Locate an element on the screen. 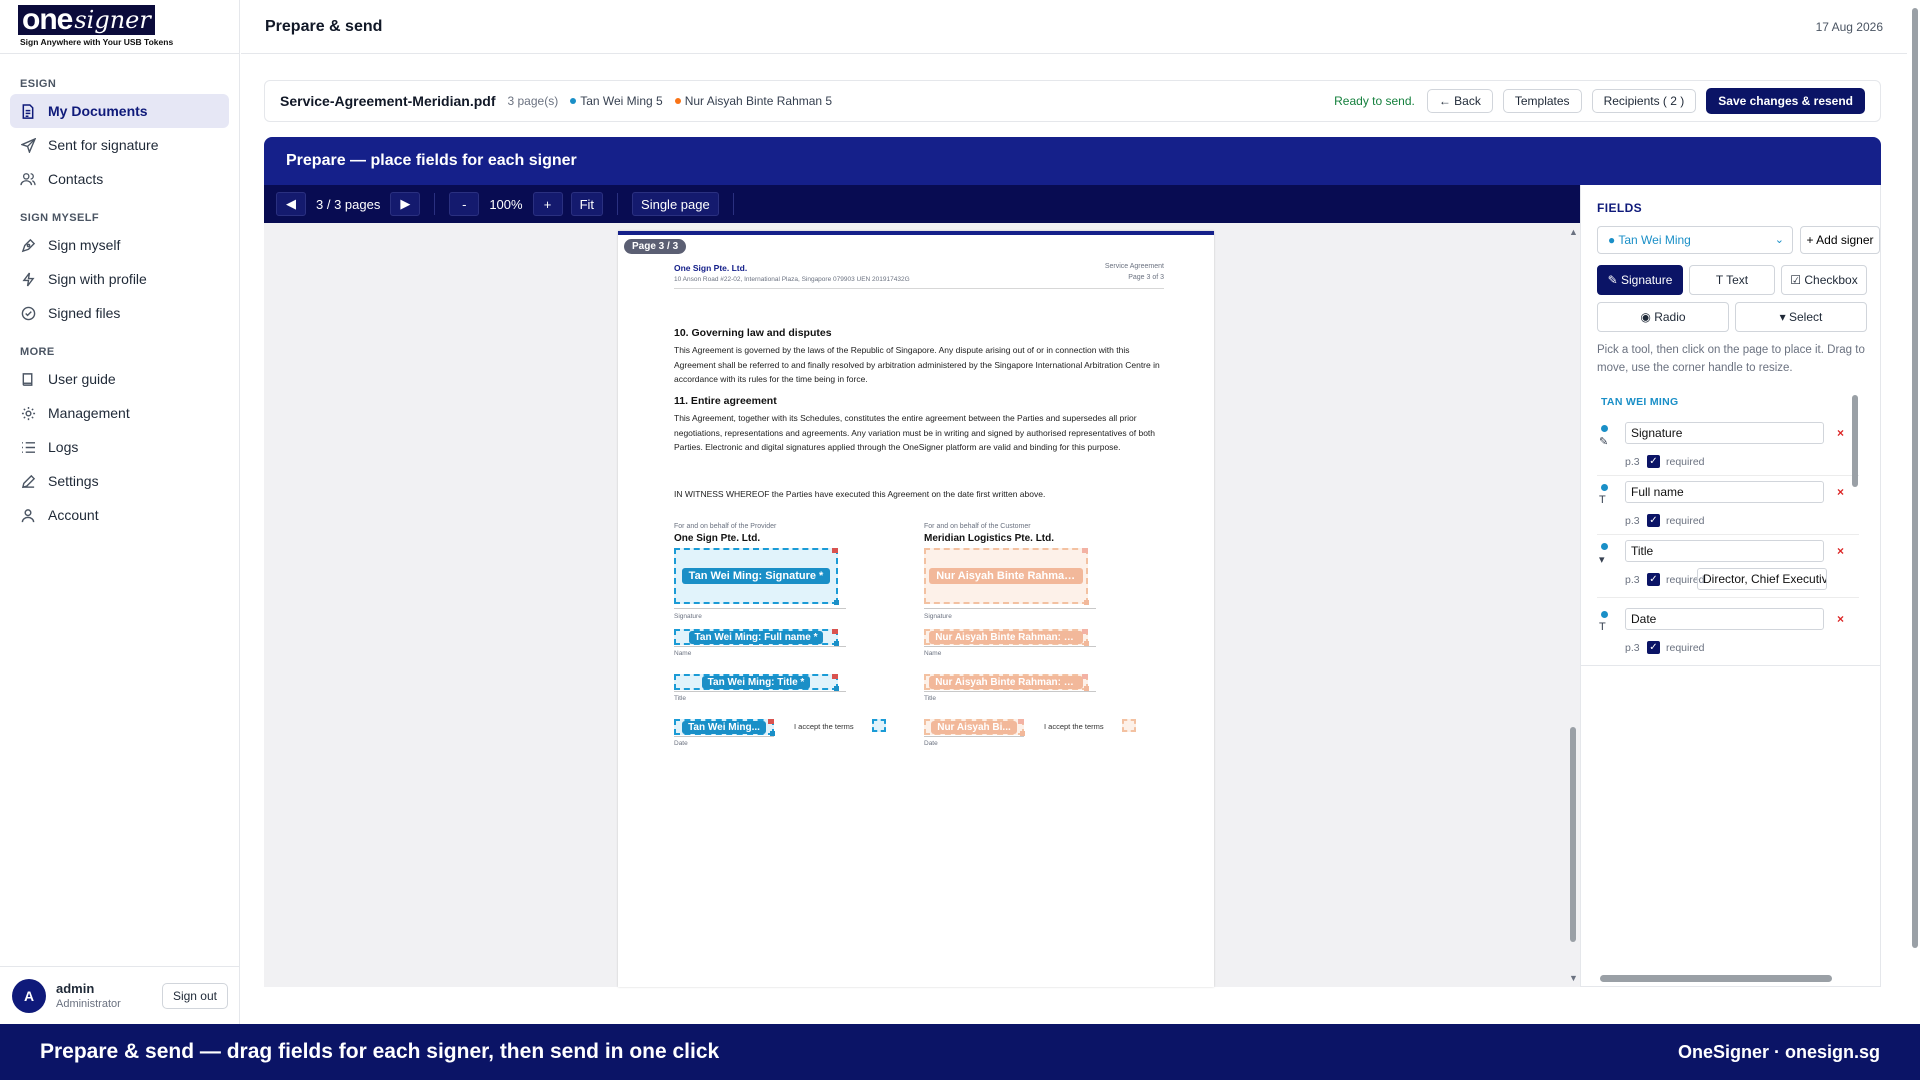  field-tan-full-name: Tan Wei Ming: Full name * is located at coordinates (756, 637).